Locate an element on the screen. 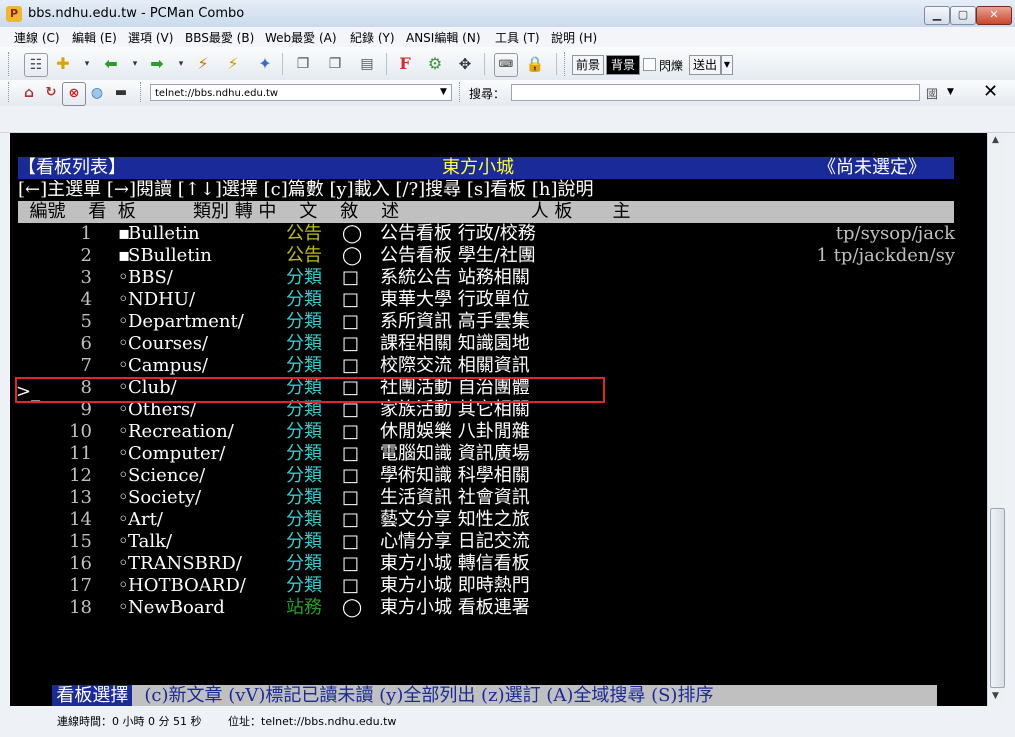 This screenshot has height=737, width=1015. board-category: 公告 is located at coordinates (304, 233).